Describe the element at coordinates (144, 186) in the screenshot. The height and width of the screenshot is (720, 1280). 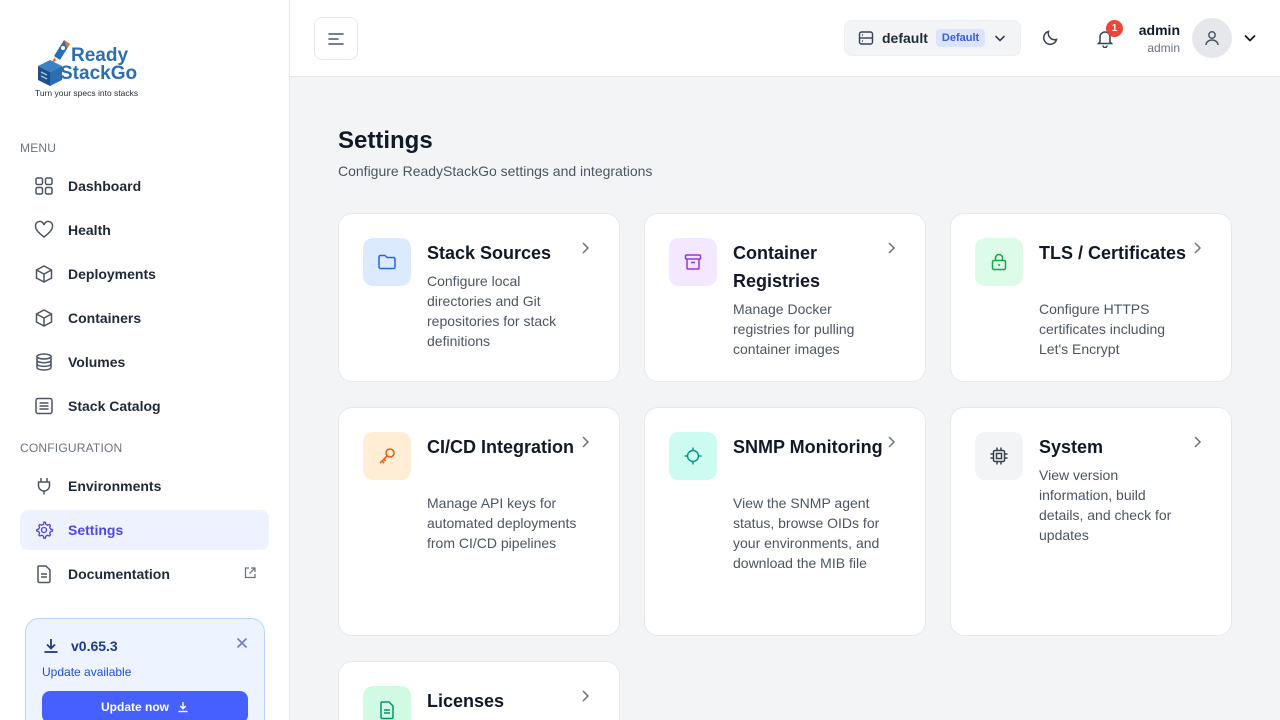
I see `sidebar-item-dashboard: Dashboard` at that location.